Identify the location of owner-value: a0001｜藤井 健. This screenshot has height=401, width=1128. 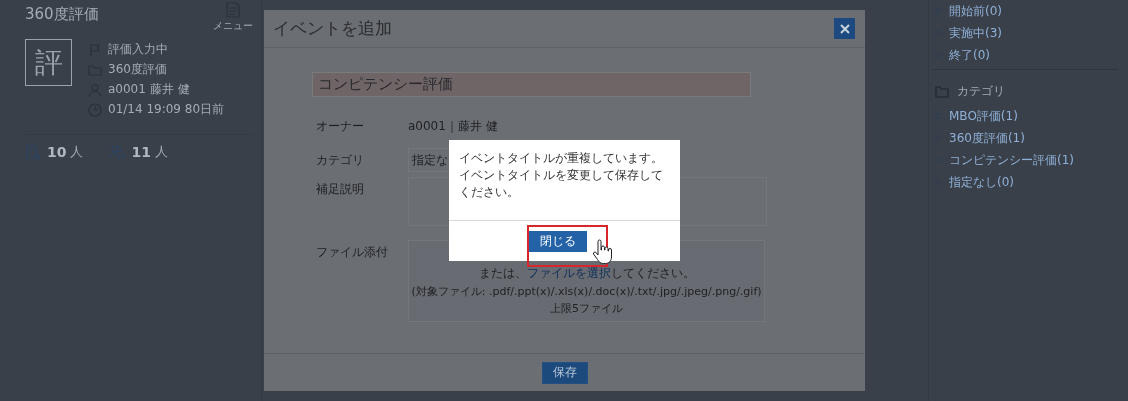
(453, 126).